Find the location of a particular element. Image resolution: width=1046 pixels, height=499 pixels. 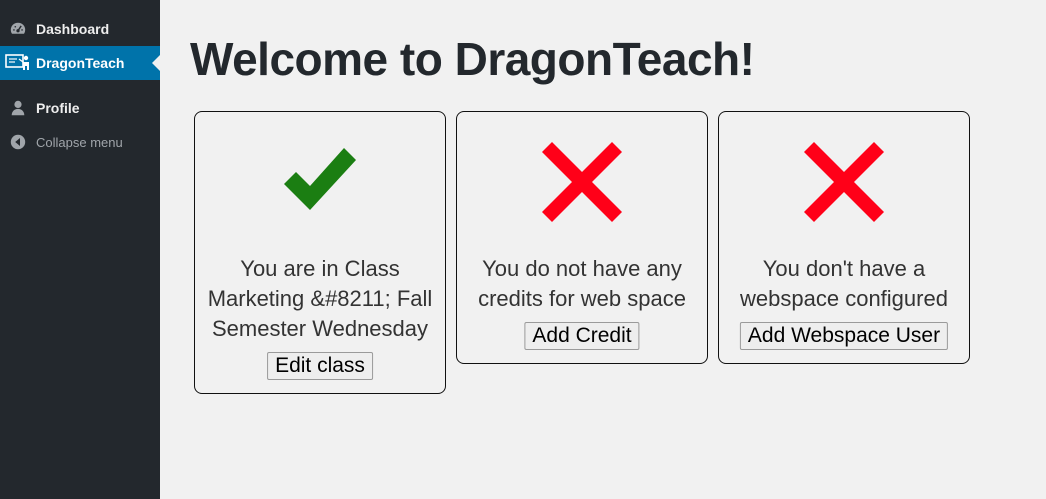

sidebar-item-dragonteach: DragonTeach is located at coordinates (80, 63).